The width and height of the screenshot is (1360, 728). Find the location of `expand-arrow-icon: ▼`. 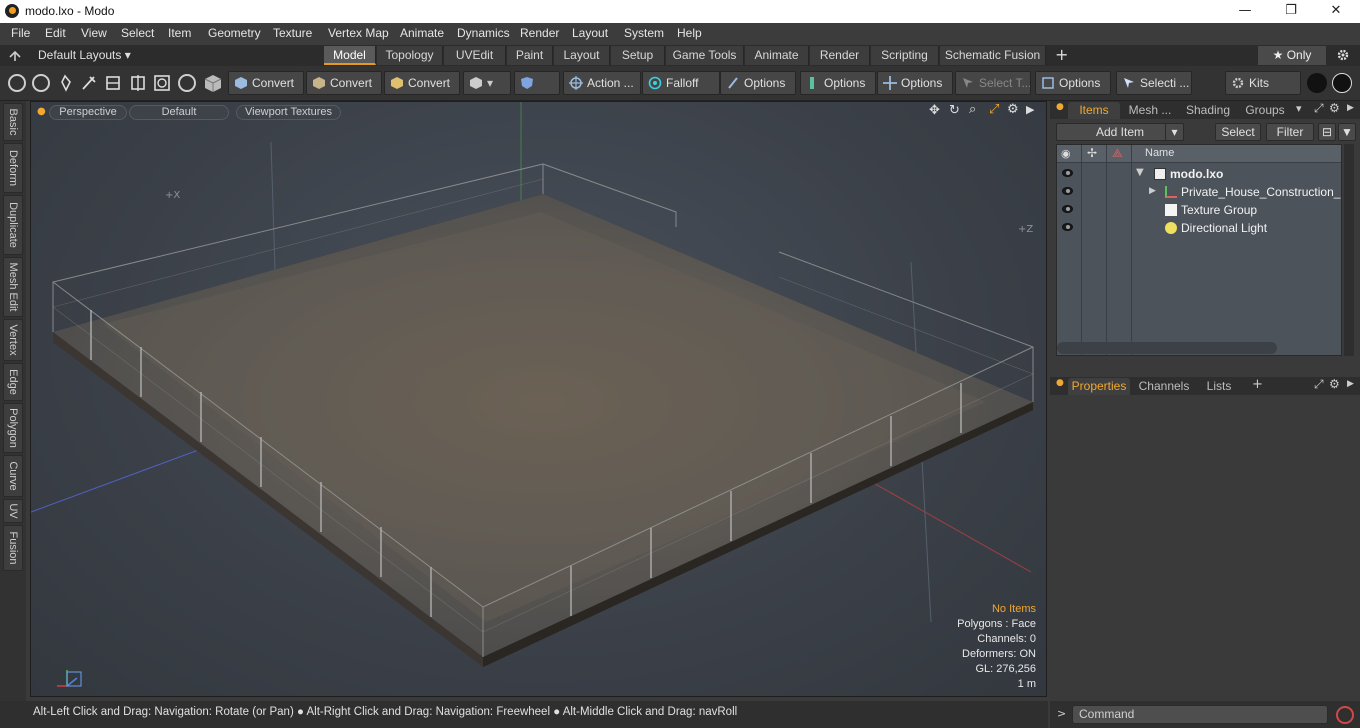

expand-arrow-icon: ▼ is located at coordinates (1140, 172).